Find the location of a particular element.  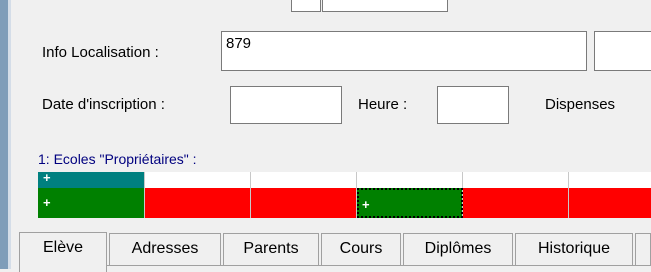

grid-expand-icon: + is located at coordinates (47, 177).